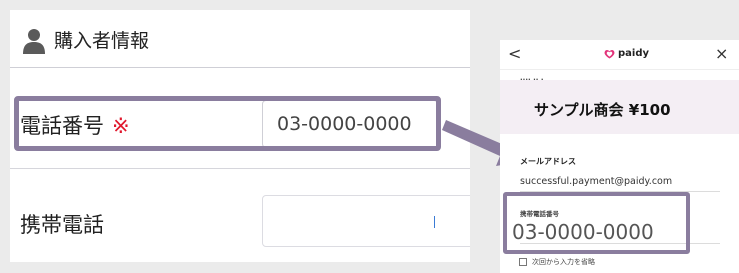 The width and height of the screenshot is (739, 273). Describe the element at coordinates (523, 262) in the screenshot. I see `checkbox-icon` at that location.